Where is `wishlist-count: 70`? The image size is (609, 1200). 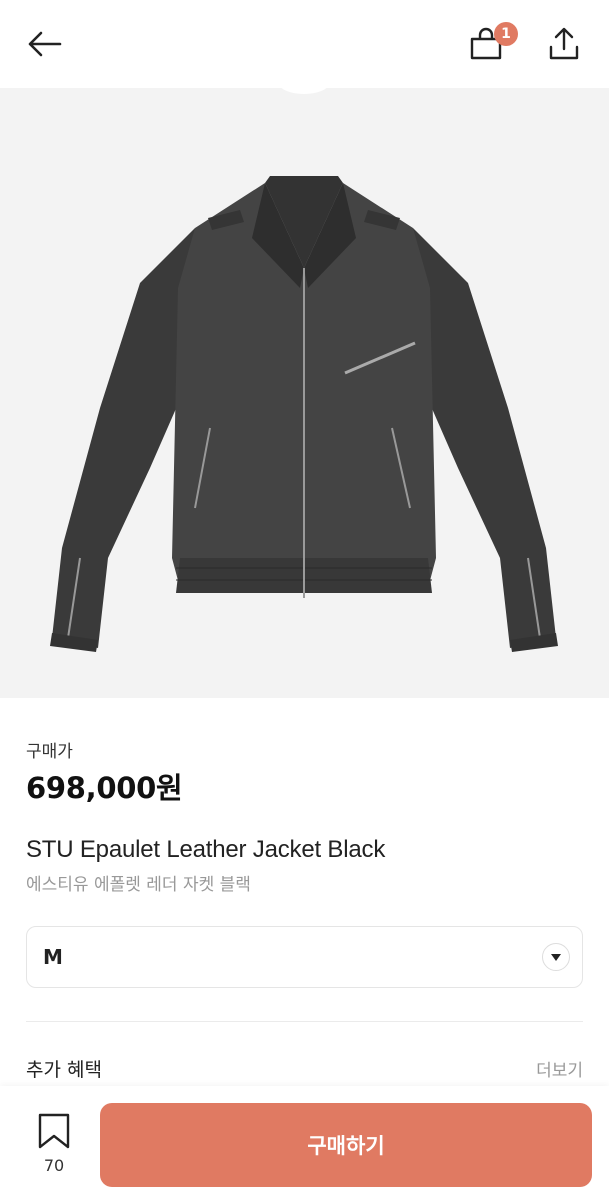 wishlist-count: 70 is located at coordinates (54, 1165).